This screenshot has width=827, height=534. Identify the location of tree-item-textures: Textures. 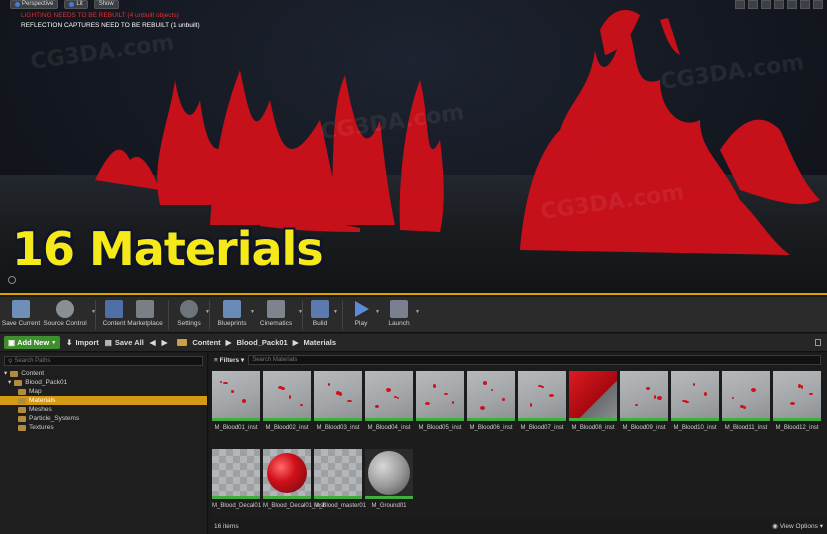
(103, 427).